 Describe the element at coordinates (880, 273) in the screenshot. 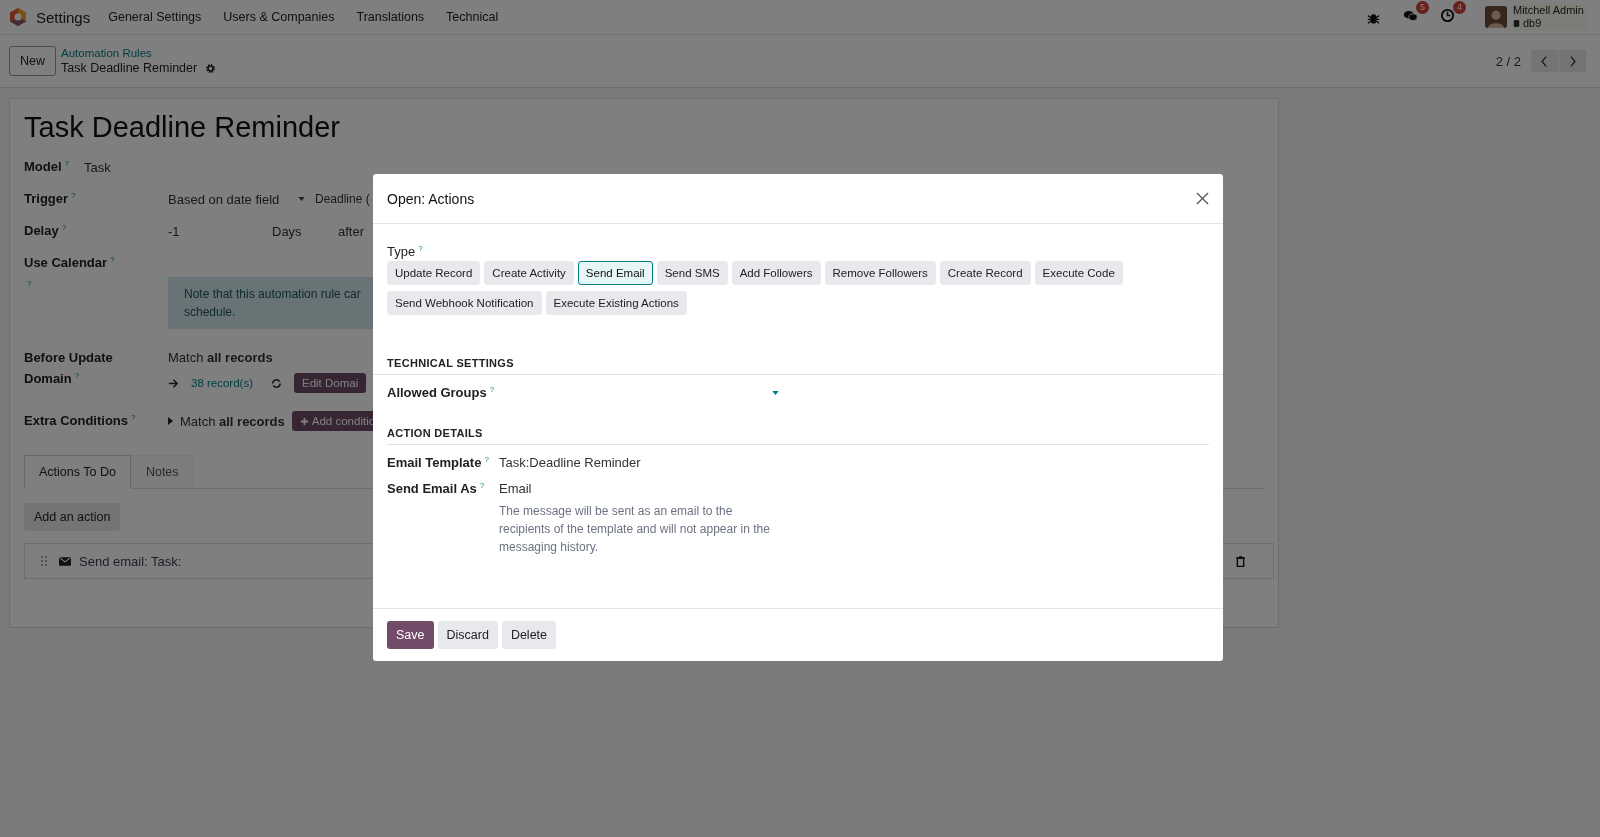

I see `action-type-option: Remove Followers` at that location.